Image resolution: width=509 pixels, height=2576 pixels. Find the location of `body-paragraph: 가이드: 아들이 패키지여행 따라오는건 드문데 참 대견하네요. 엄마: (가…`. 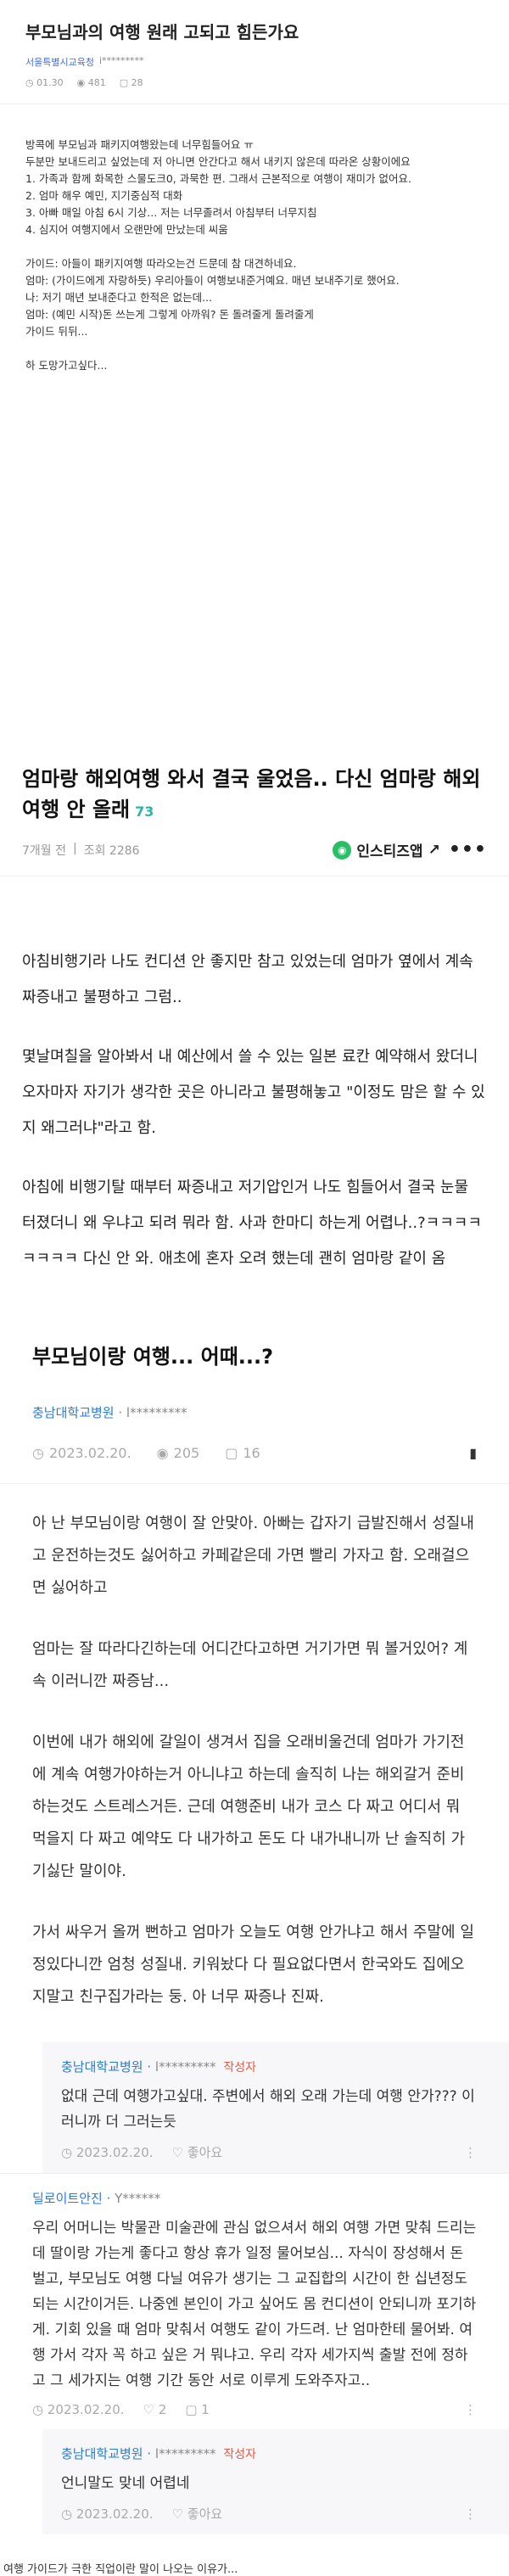

body-paragraph: 가이드: 아들이 패키지여행 따라오는건 드문데 참 대견하네요. 엄마: (가… is located at coordinates (213, 297).